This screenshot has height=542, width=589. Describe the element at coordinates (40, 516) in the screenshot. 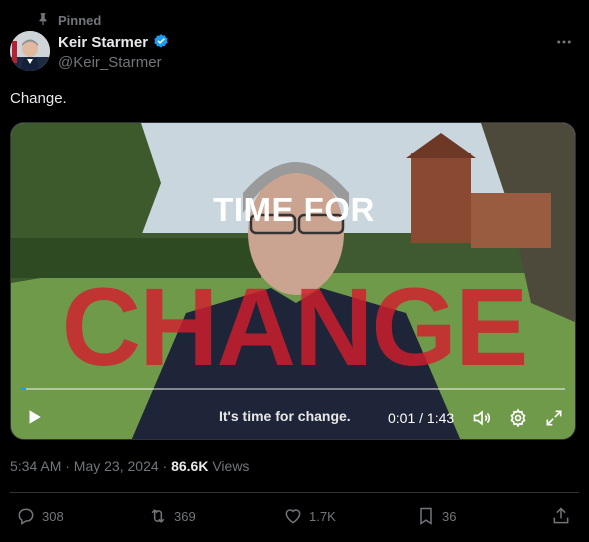

I see `reply-button: 308` at that location.